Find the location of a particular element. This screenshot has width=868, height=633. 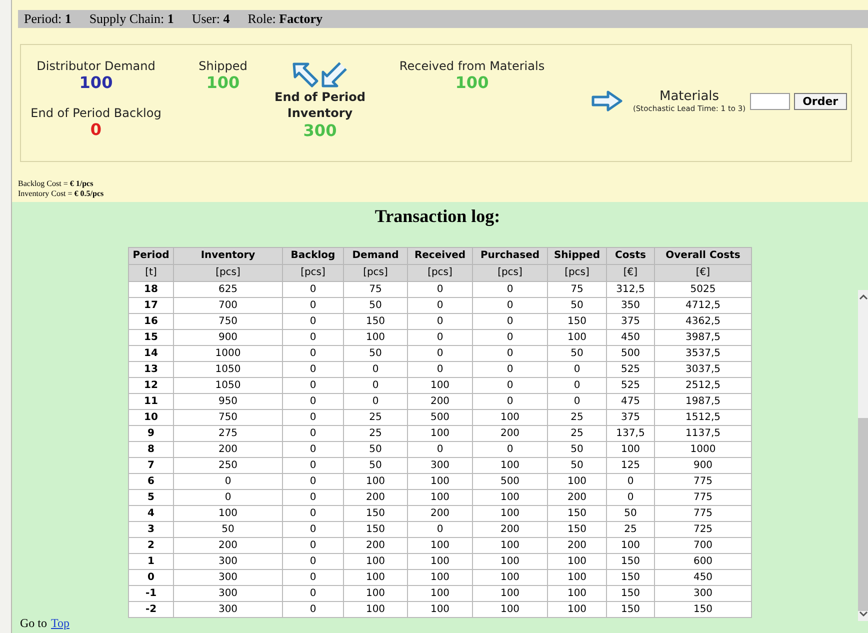

table-cell: 275 is located at coordinates (228, 434).